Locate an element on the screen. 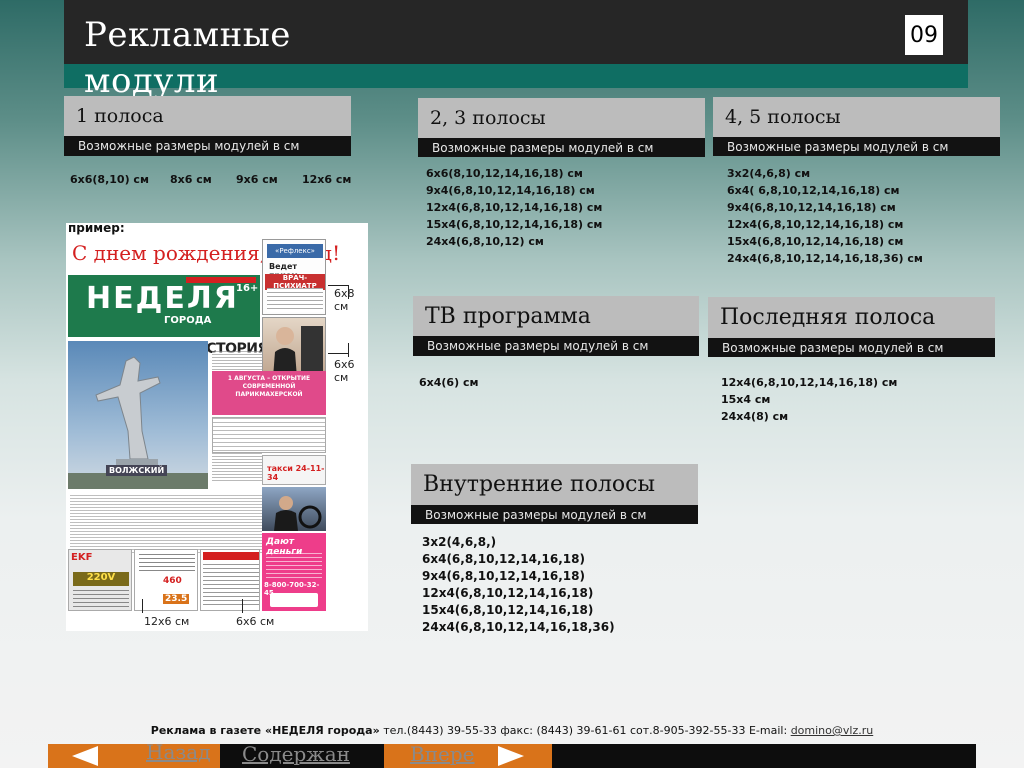  page-number: 09 is located at coordinates (924, 35).